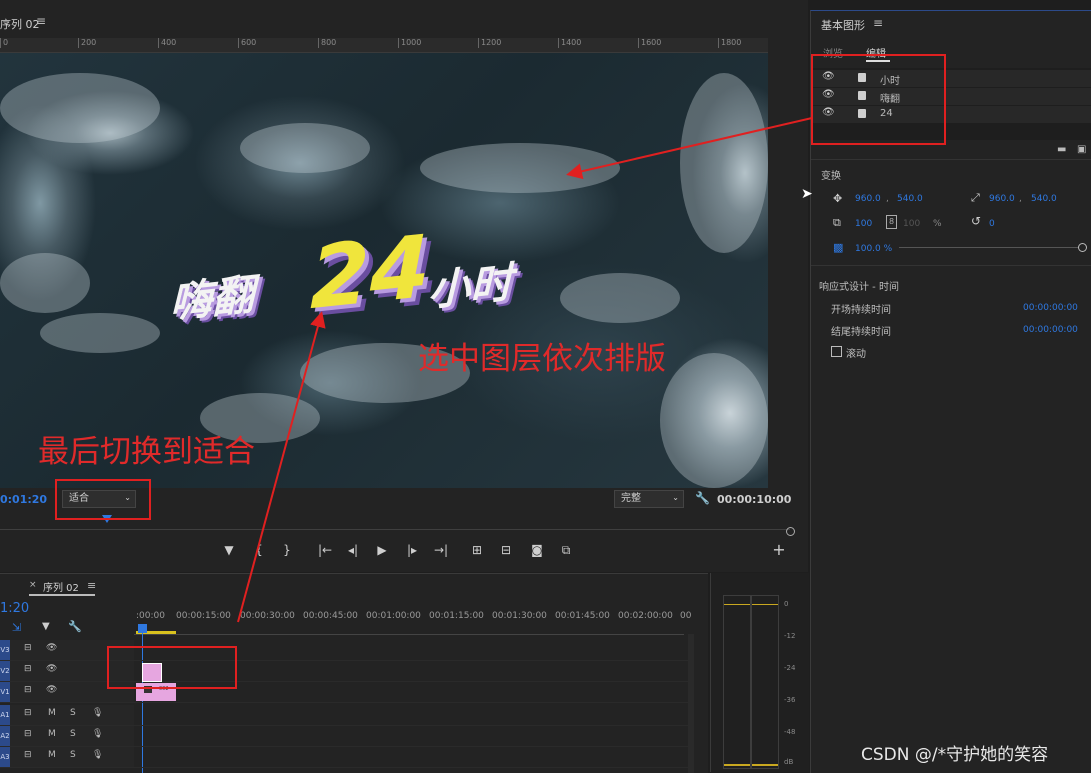  What do you see at coordinates (281, 467) in the screenshot?
I see `arrow-to-clip` at bounding box center [281, 467].